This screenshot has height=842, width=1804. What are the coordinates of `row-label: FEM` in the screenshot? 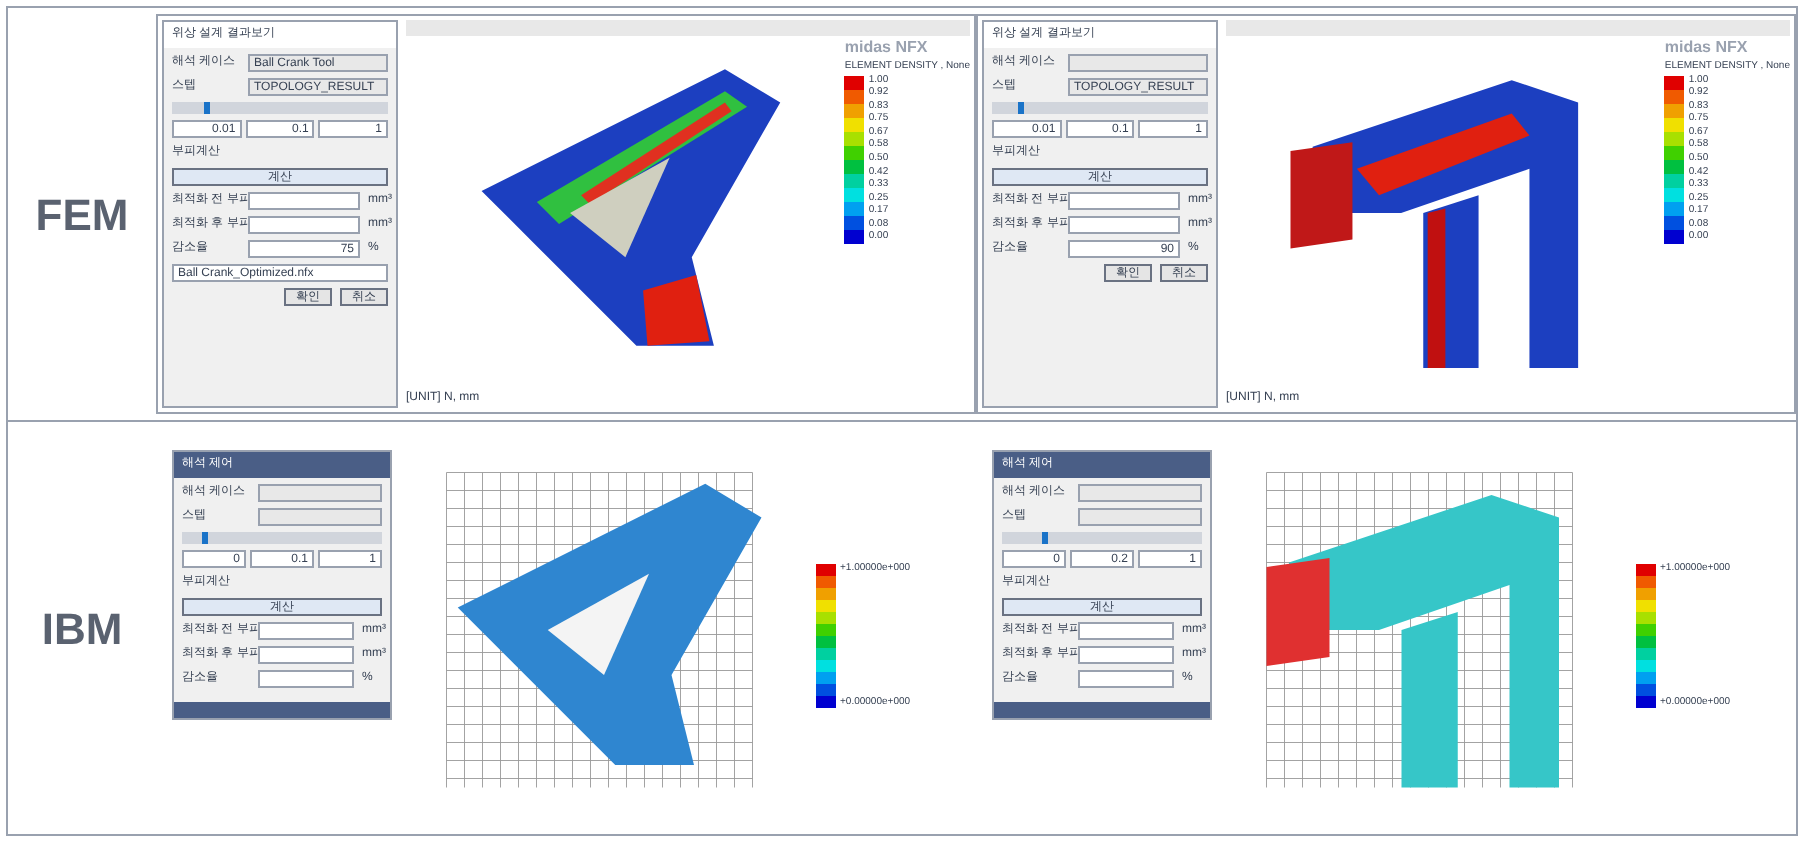 It's located at (82, 215).